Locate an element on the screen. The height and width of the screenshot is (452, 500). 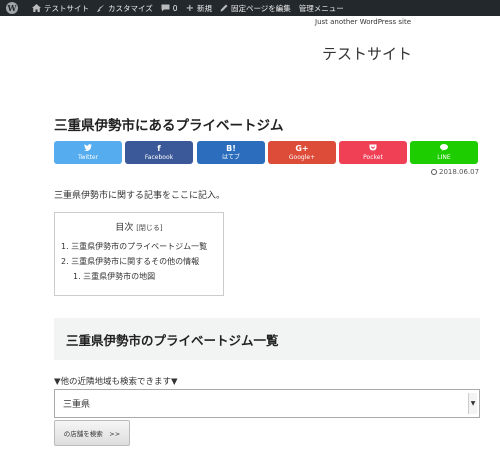
share-button-twitter: Twitter is located at coordinates (88, 152).